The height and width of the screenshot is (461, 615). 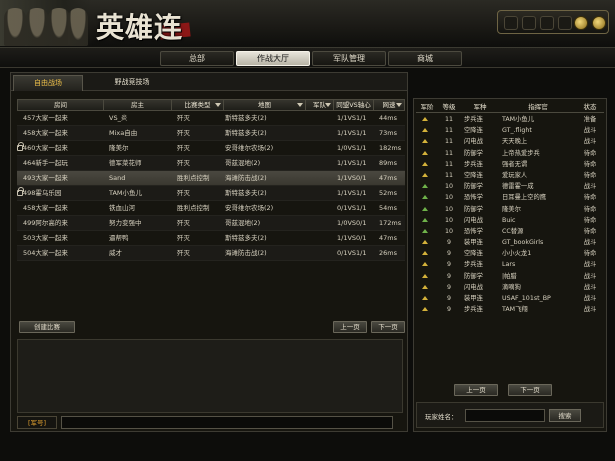 What do you see at coordinates (211, 133) in the screenshot?
I see `room-row: 458大家一起来 Mixa自由 歼灭 斯特兹多夫(2) 1/1VS1/1 73ms` at bounding box center [211, 133].